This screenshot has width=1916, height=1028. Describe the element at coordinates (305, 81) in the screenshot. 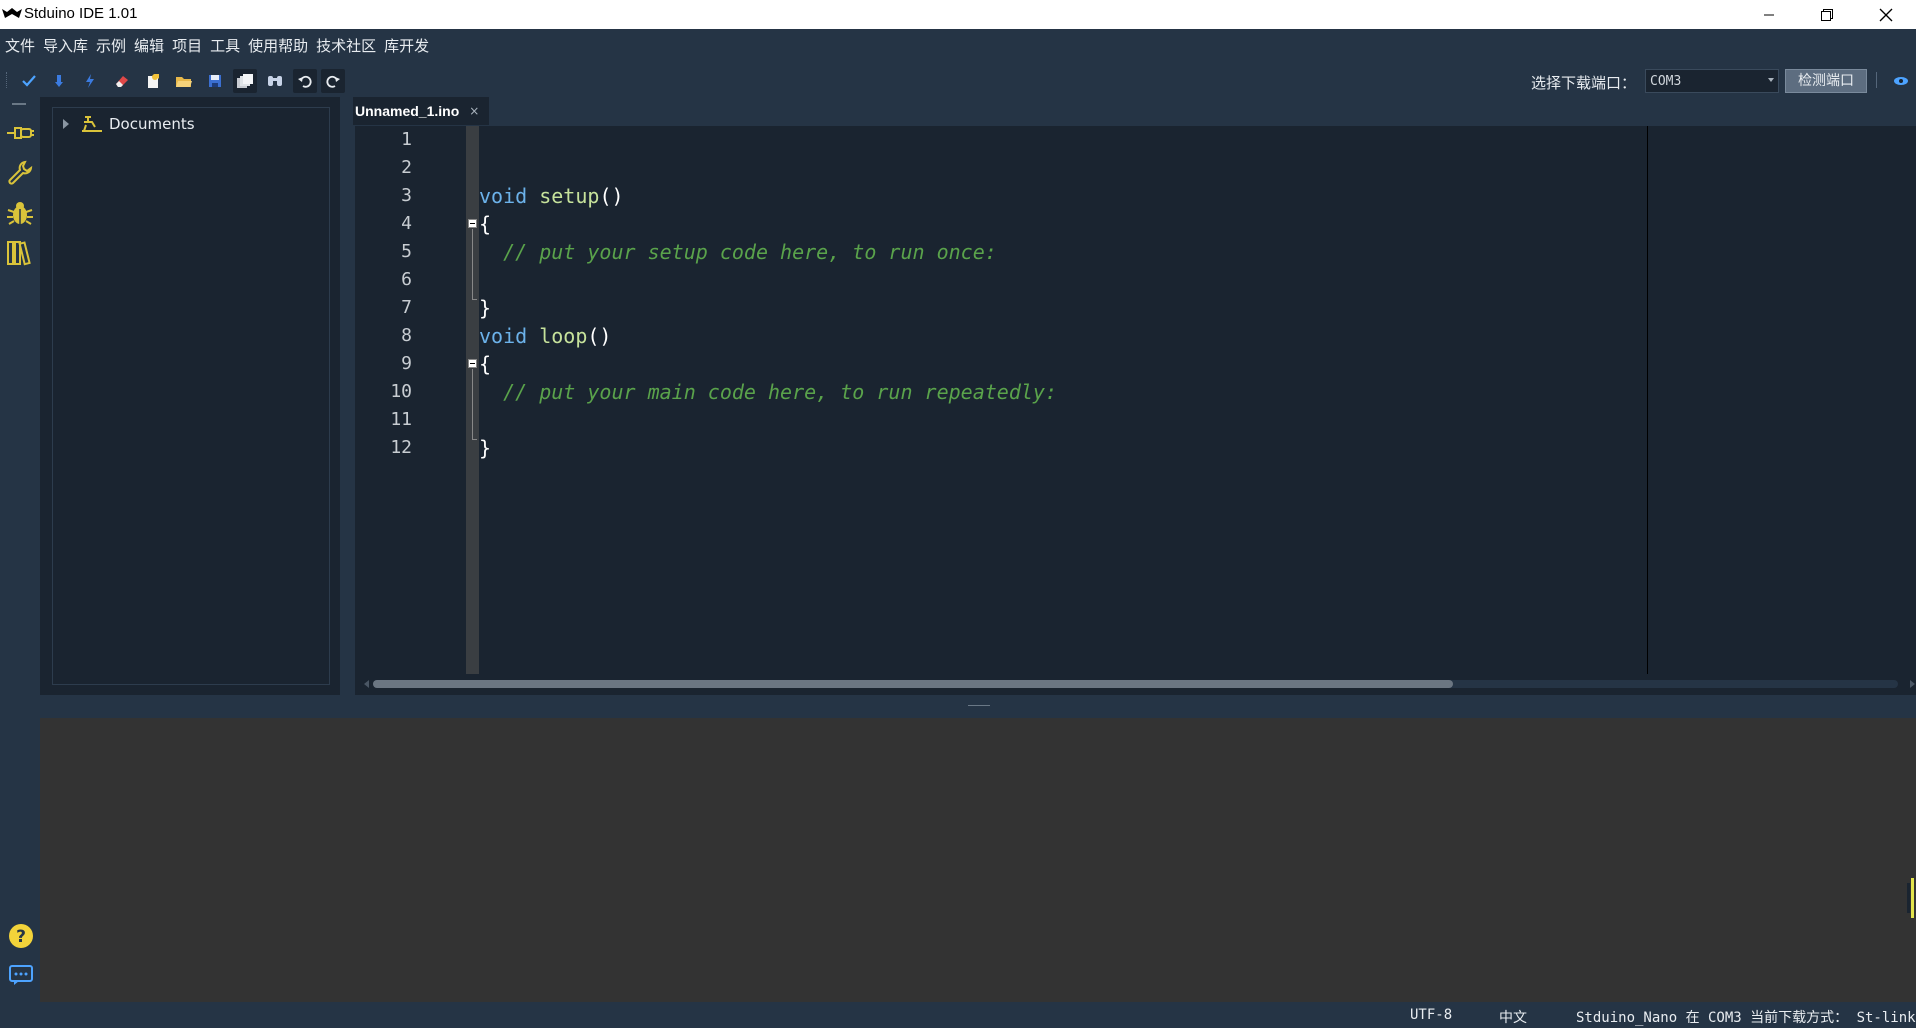

I see `undo-button` at that location.